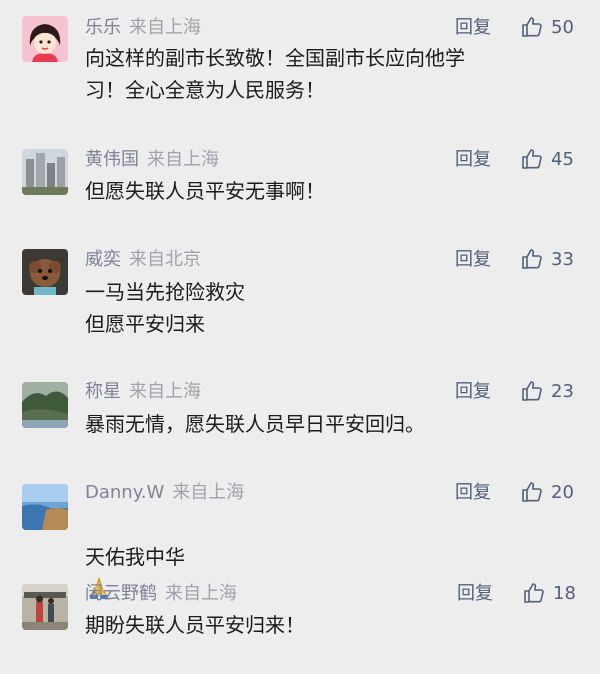 The image size is (600, 674). I want to click on like-count: 50, so click(562, 27).